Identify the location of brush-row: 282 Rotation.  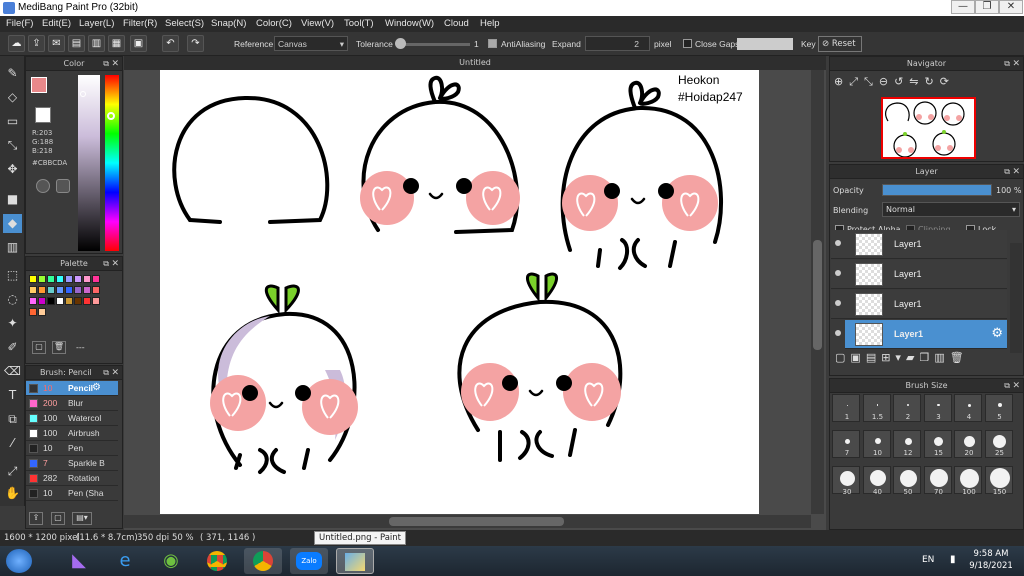
(72, 478).